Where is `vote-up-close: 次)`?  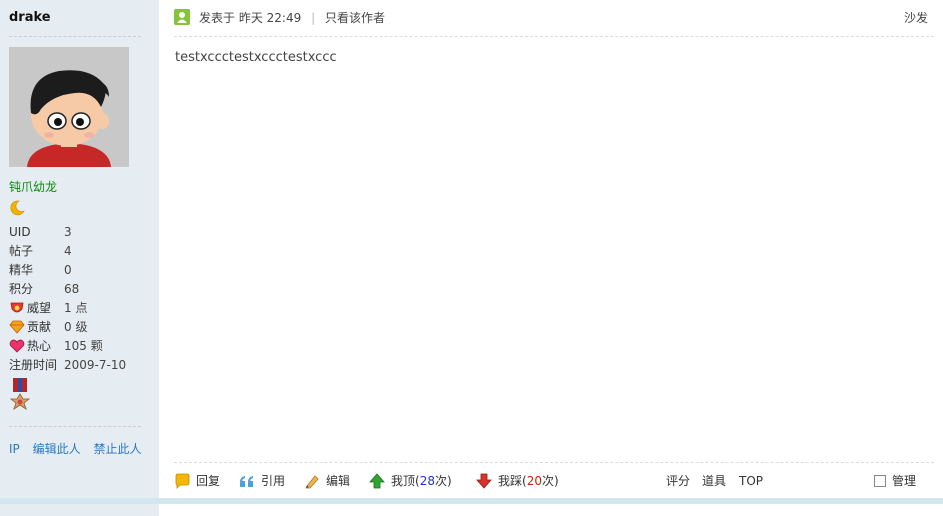 vote-up-close: 次) is located at coordinates (443, 481).